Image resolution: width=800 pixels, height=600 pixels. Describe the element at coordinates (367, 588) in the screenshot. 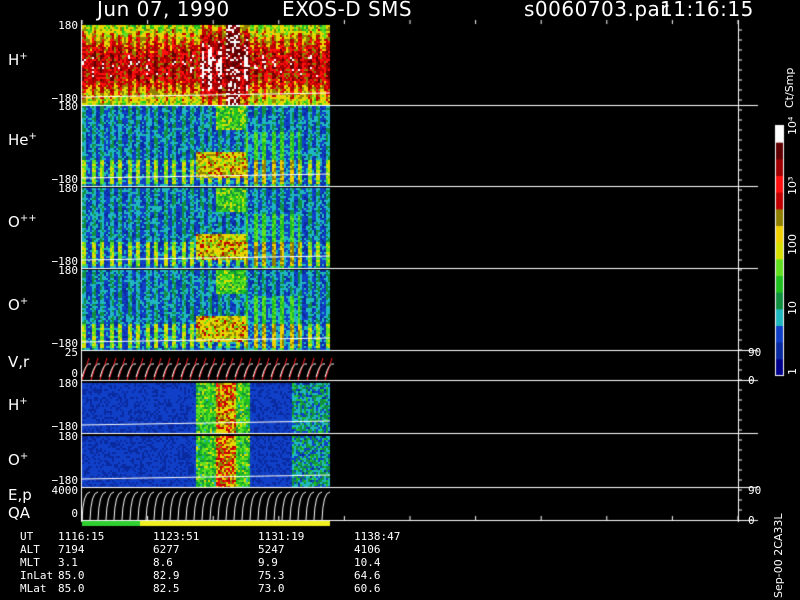

I see `table-cell: 60.6` at that location.